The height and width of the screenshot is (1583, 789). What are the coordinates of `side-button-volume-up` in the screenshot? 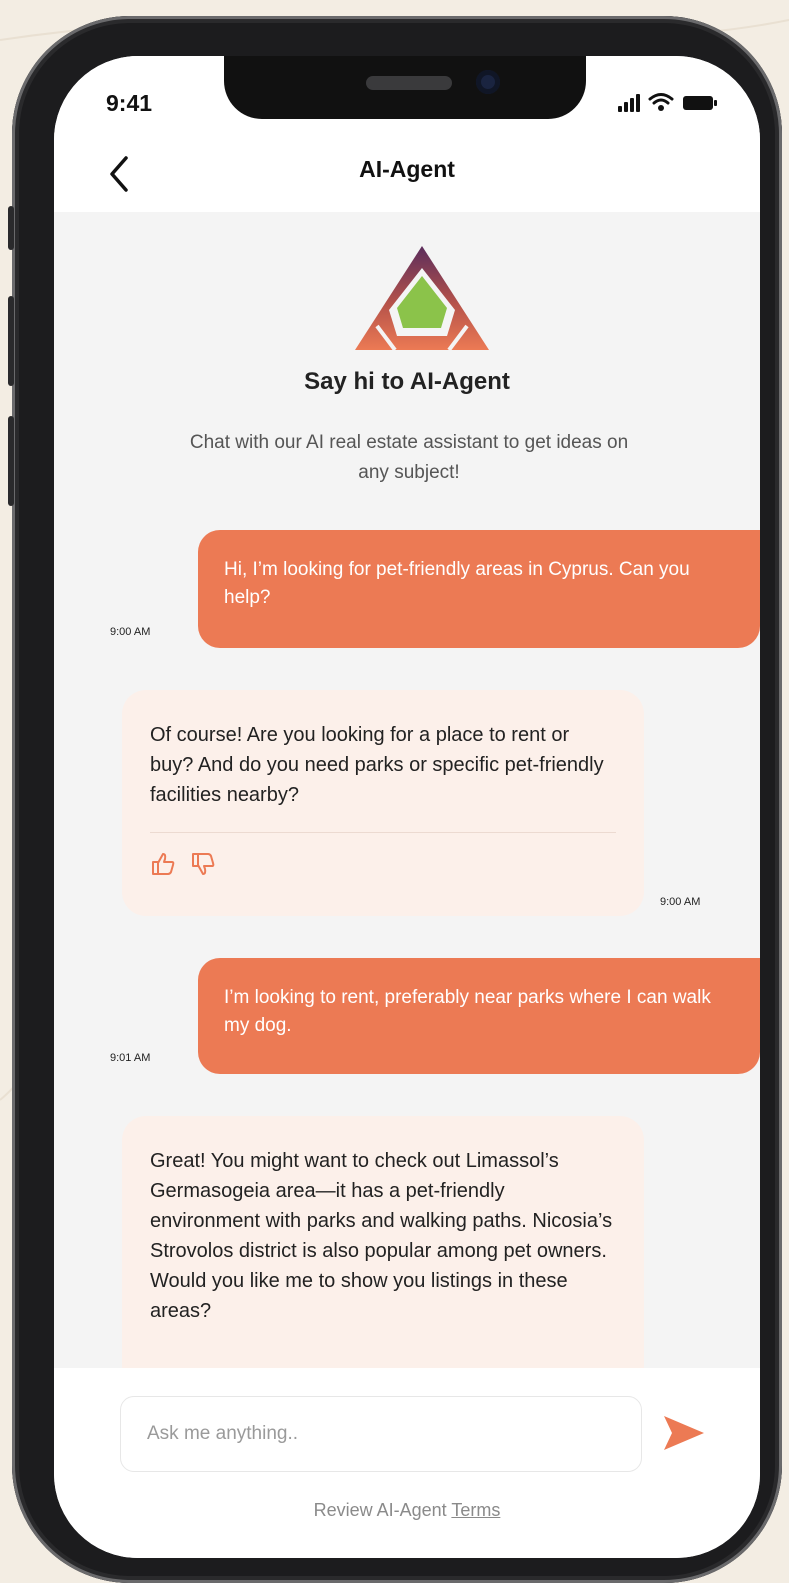 It's located at (11, 341).